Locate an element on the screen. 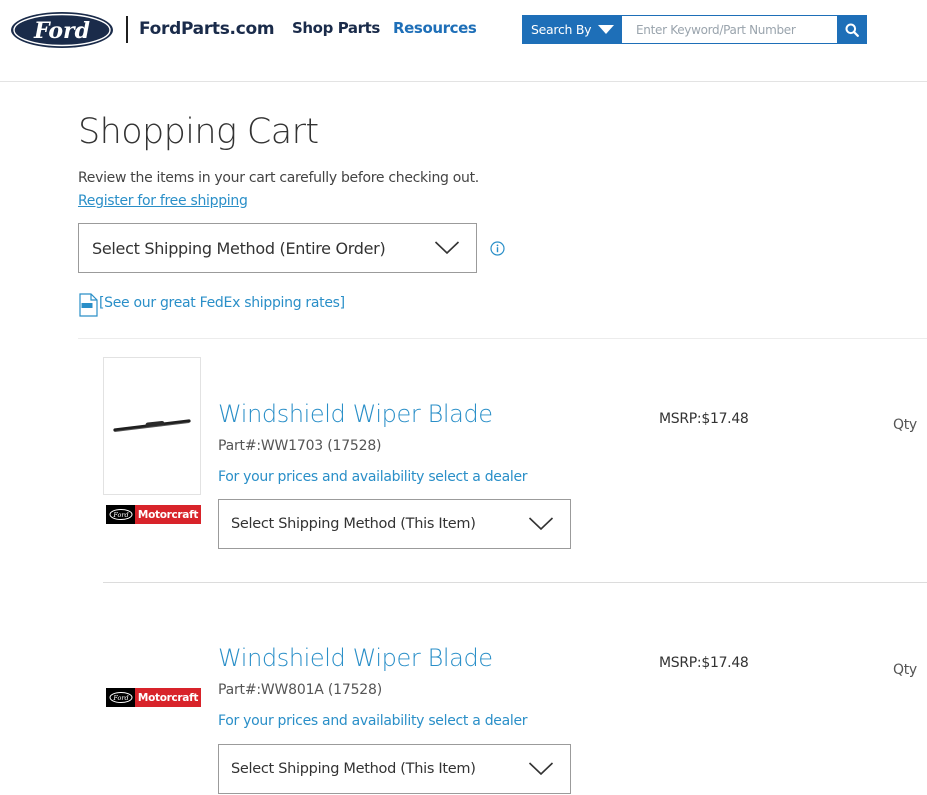 The image size is (927, 795). ford-logo: Ford is located at coordinates (62, 30).